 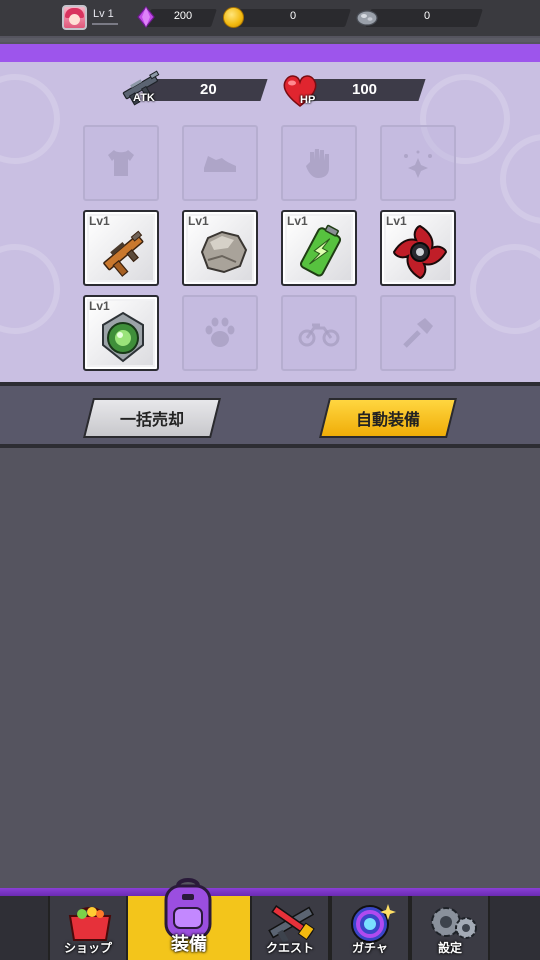 I want to click on slot-accessory, so click(x=418, y=163).